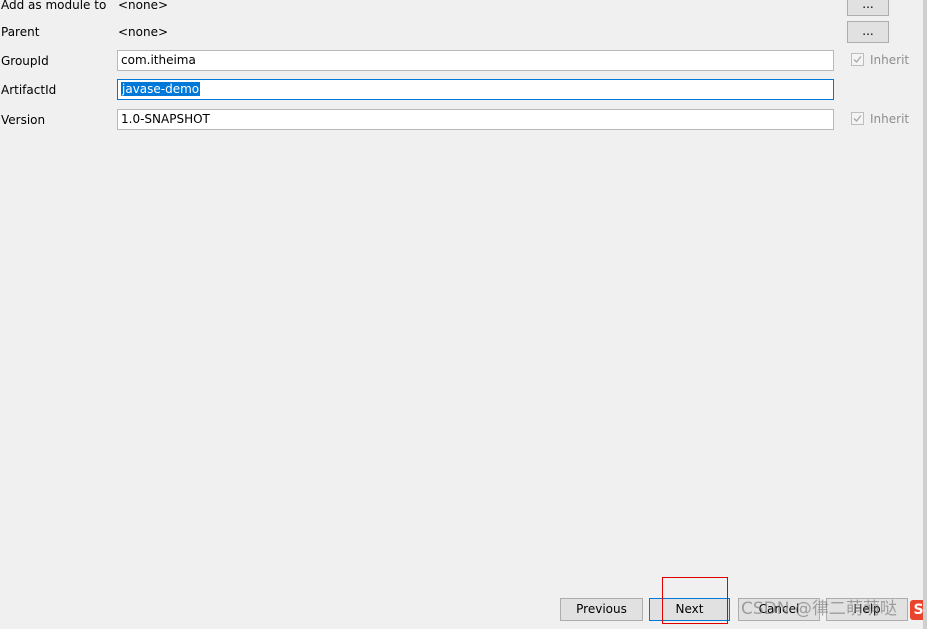  Describe the element at coordinates (165, 119) in the screenshot. I see `version-input-text: 1.0-SNAPSHOT` at that location.